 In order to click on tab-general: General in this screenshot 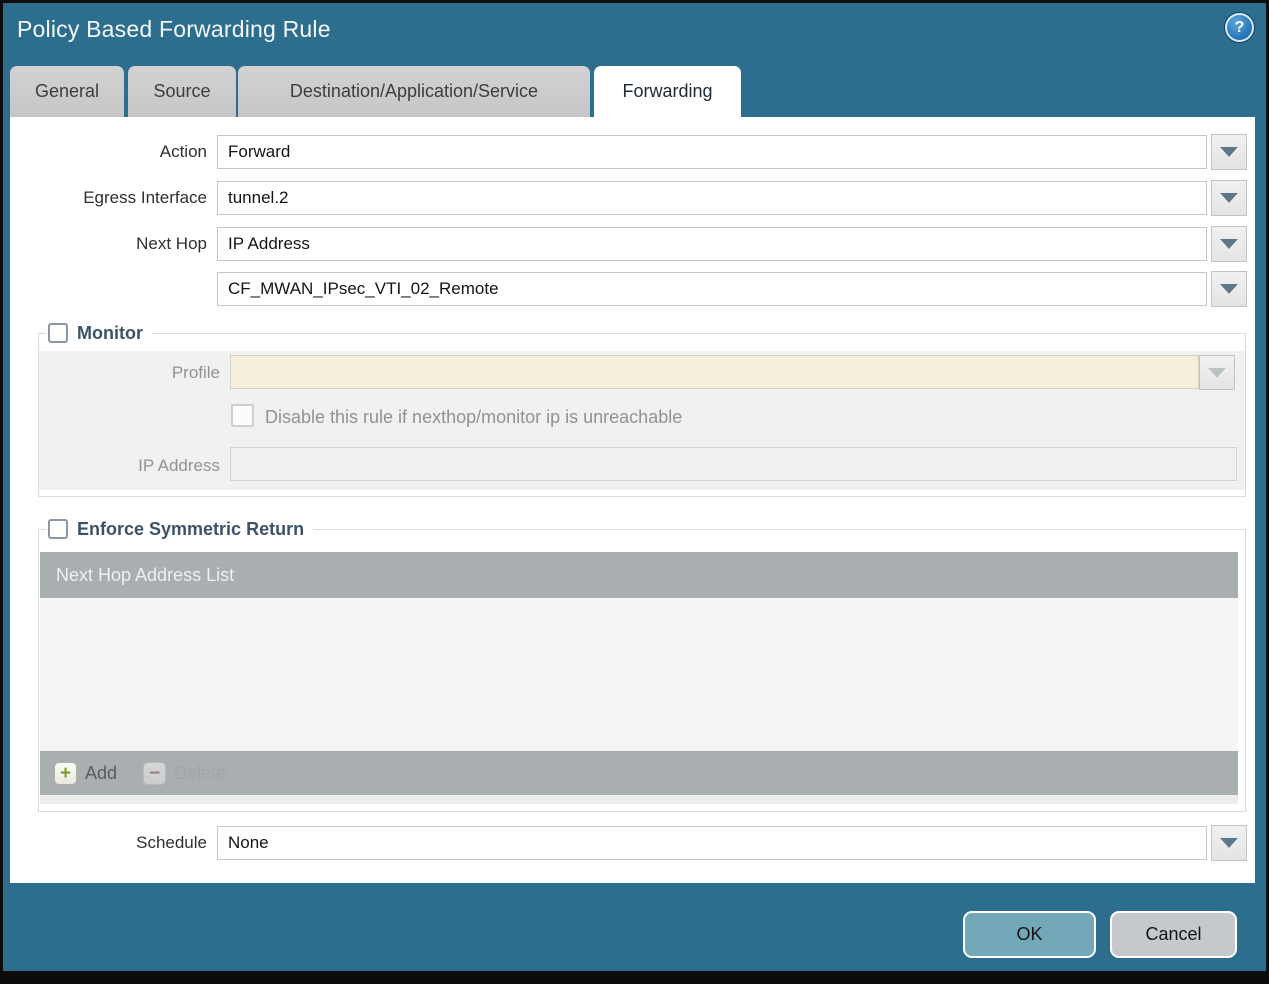, I will do `click(67, 91)`.